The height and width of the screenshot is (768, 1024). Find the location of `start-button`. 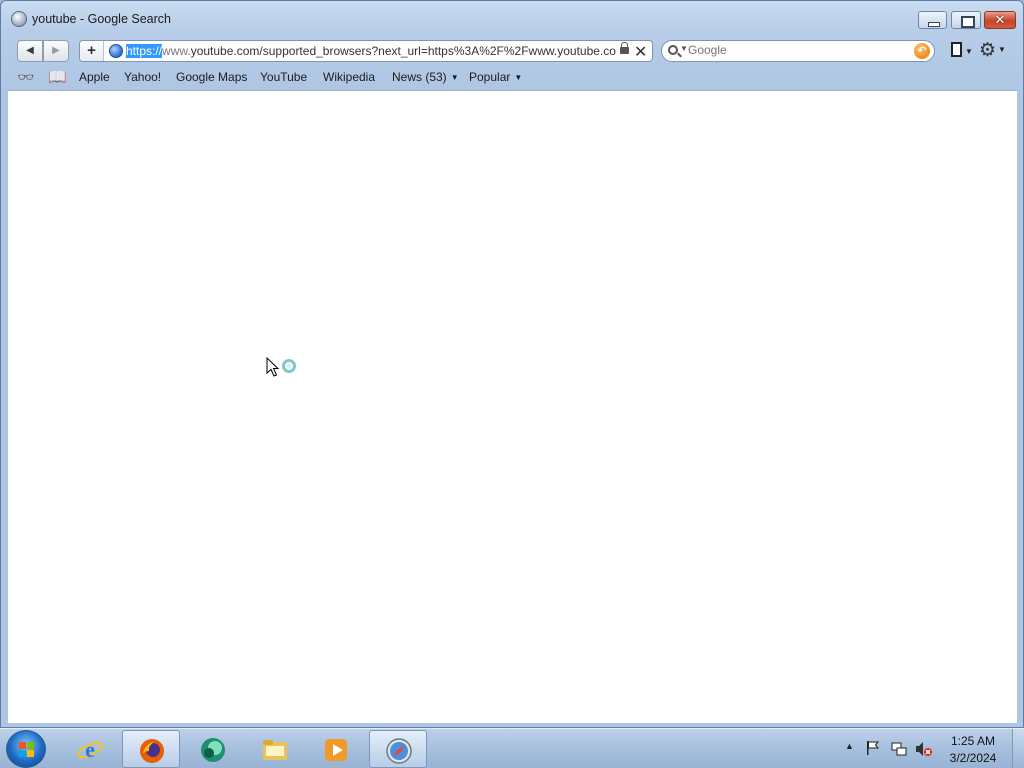

start-button is located at coordinates (26, 749).